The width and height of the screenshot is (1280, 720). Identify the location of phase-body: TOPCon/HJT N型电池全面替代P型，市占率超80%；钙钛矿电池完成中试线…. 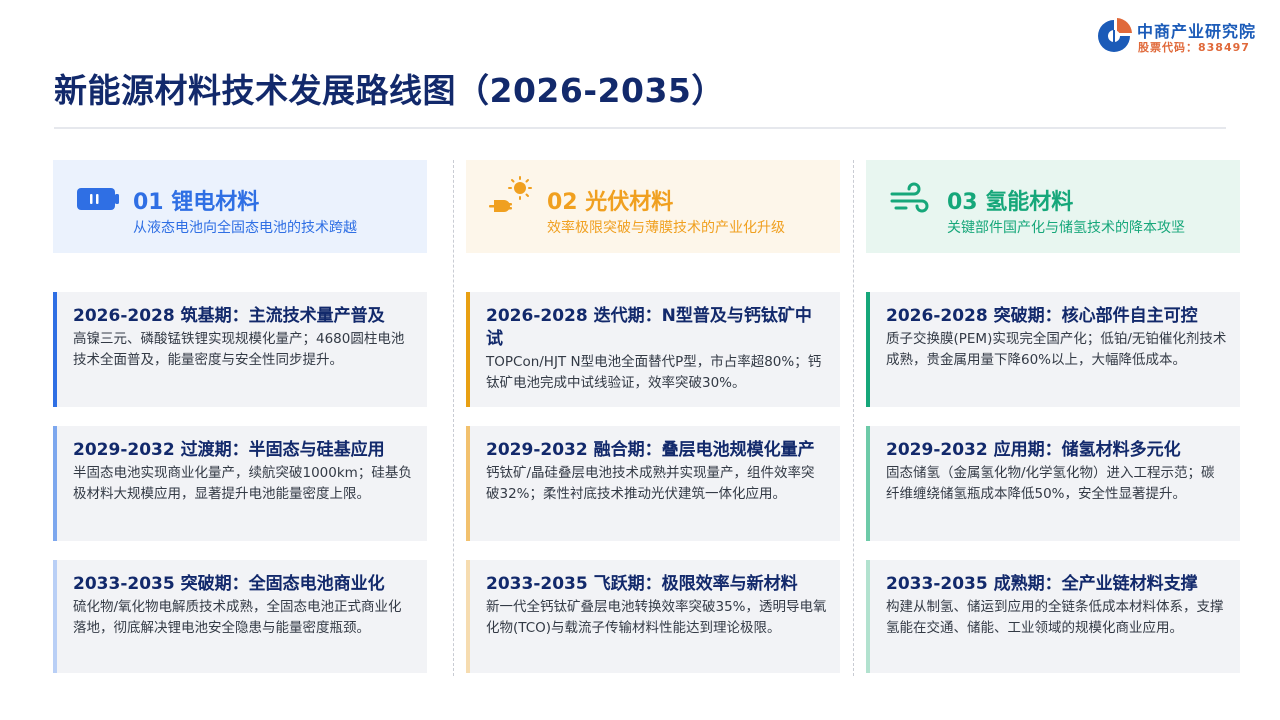
(654, 372).